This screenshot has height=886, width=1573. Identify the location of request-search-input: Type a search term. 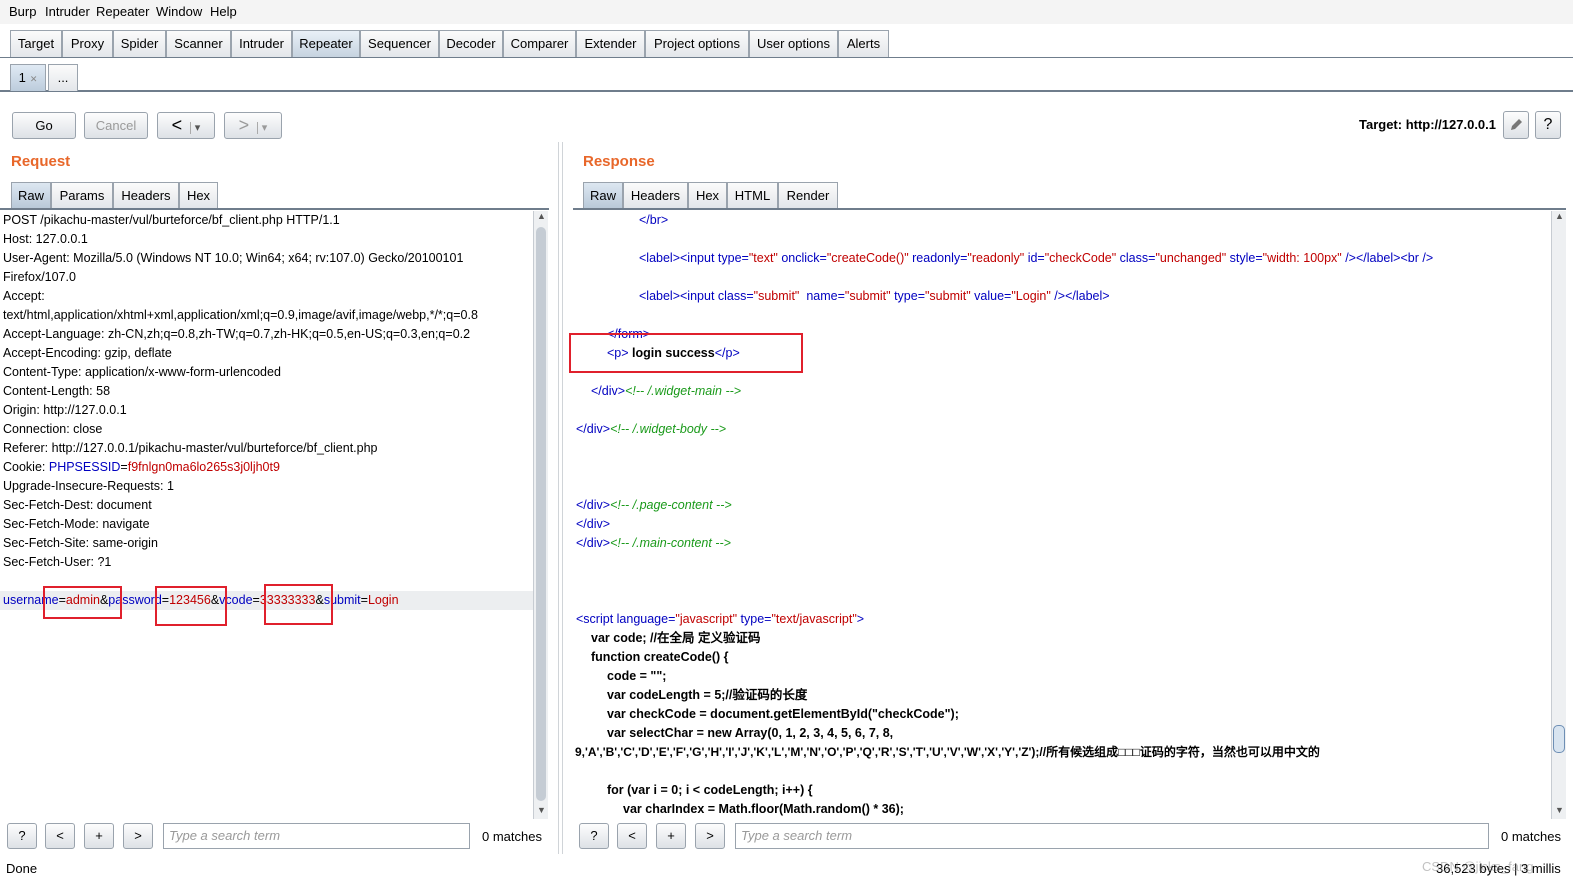
(316, 836).